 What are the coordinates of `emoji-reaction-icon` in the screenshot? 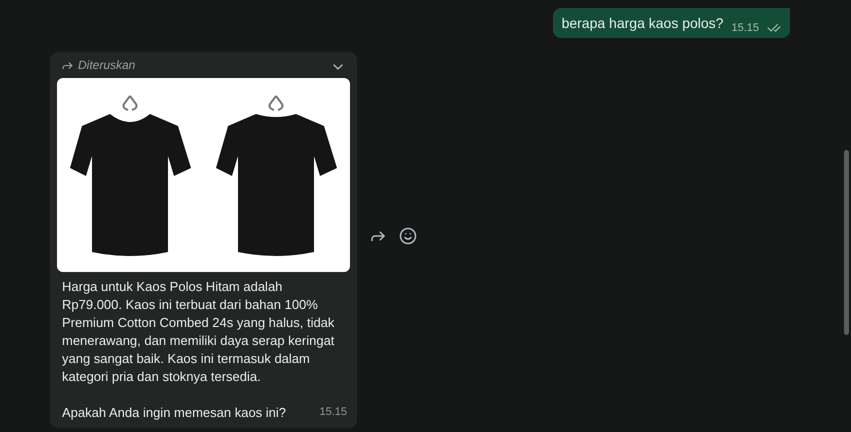 It's located at (408, 236).